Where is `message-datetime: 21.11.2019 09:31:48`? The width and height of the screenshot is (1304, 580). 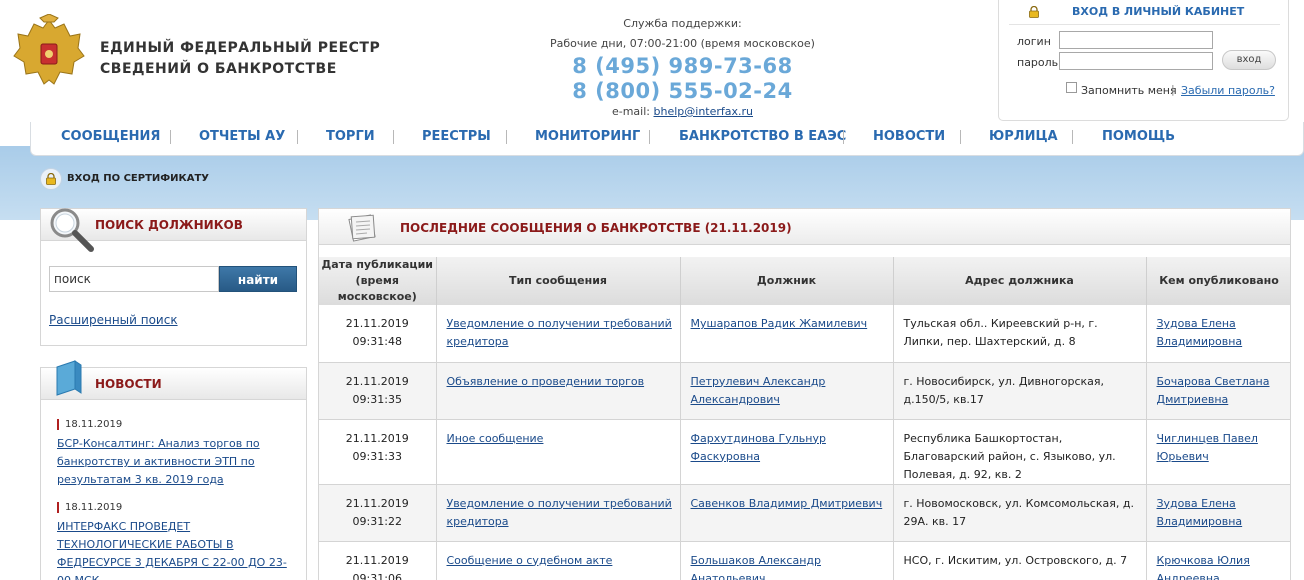 message-datetime: 21.11.2019 09:31:48 is located at coordinates (378, 334).